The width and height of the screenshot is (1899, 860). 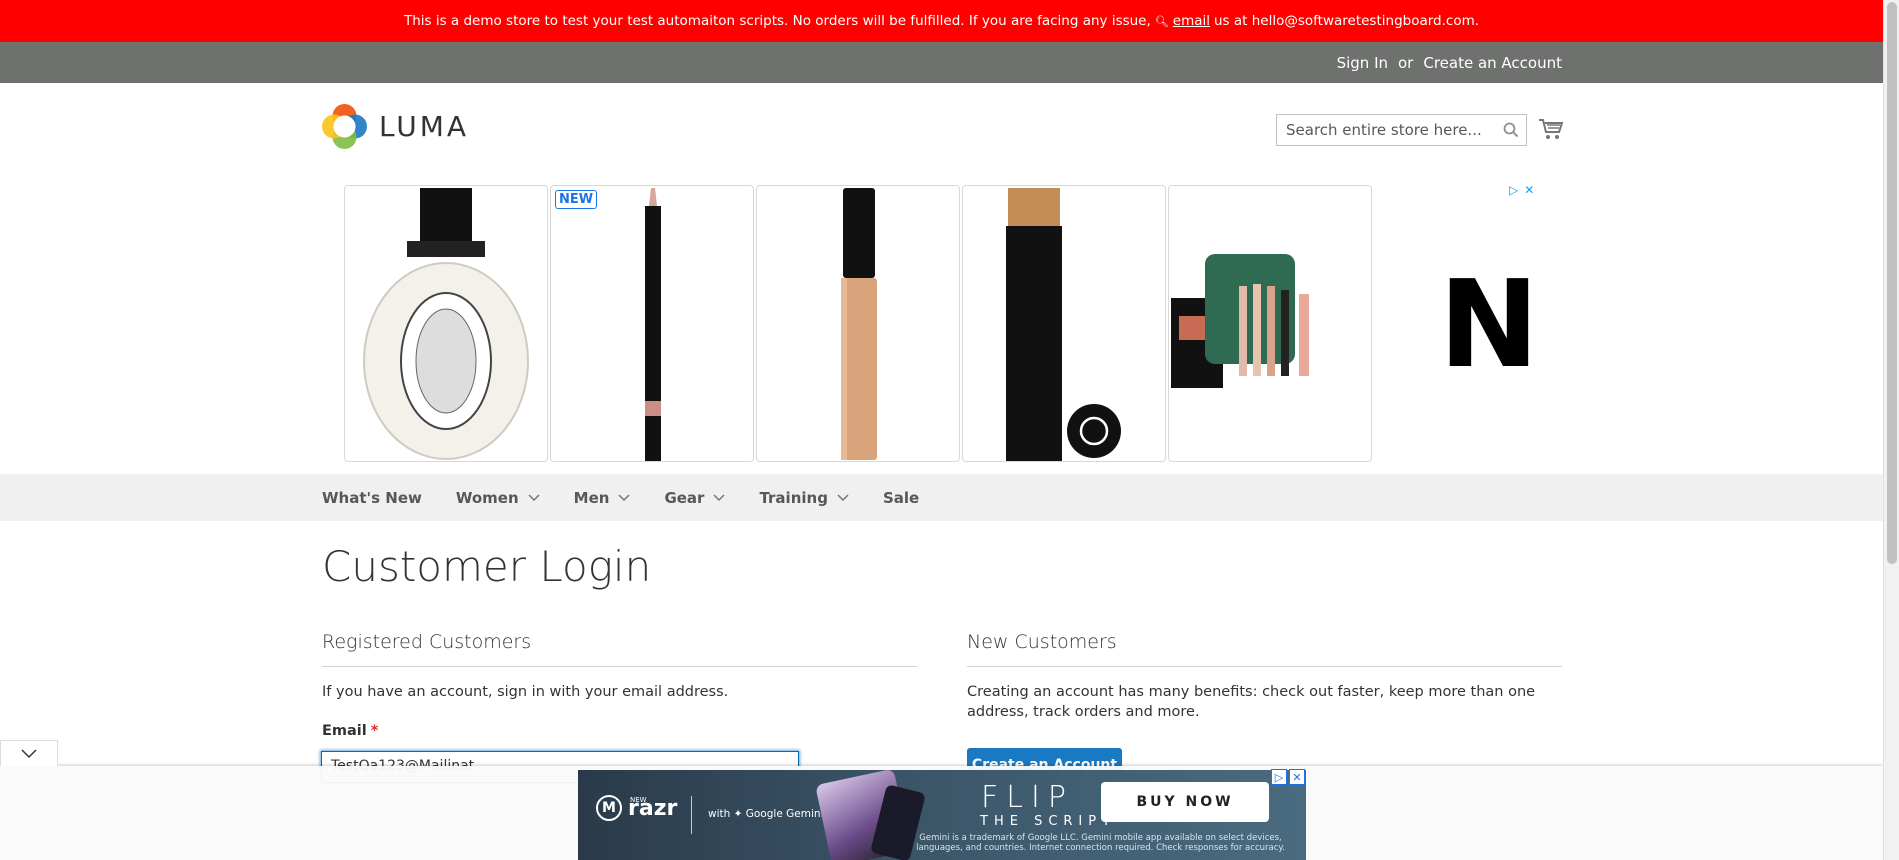 I want to click on ad-brand-logo: N, so click(x=1489, y=325).